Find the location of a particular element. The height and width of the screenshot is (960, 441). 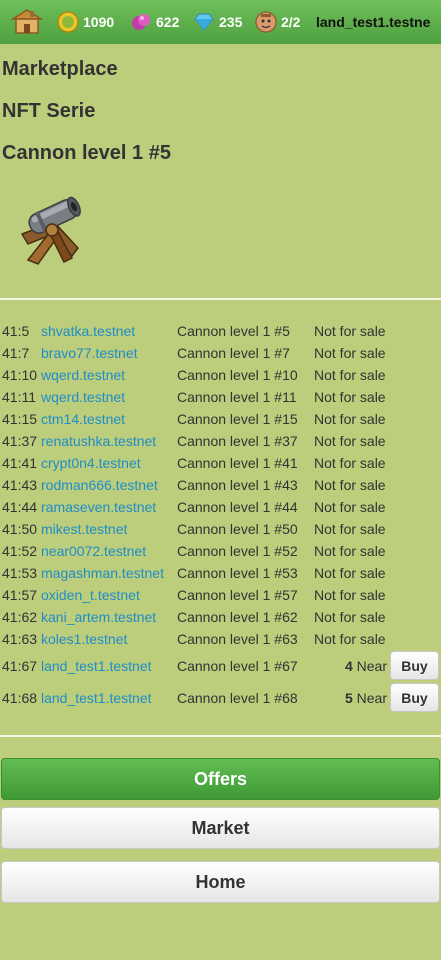

nft-id: 41:50 is located at coordinates (20, 529).